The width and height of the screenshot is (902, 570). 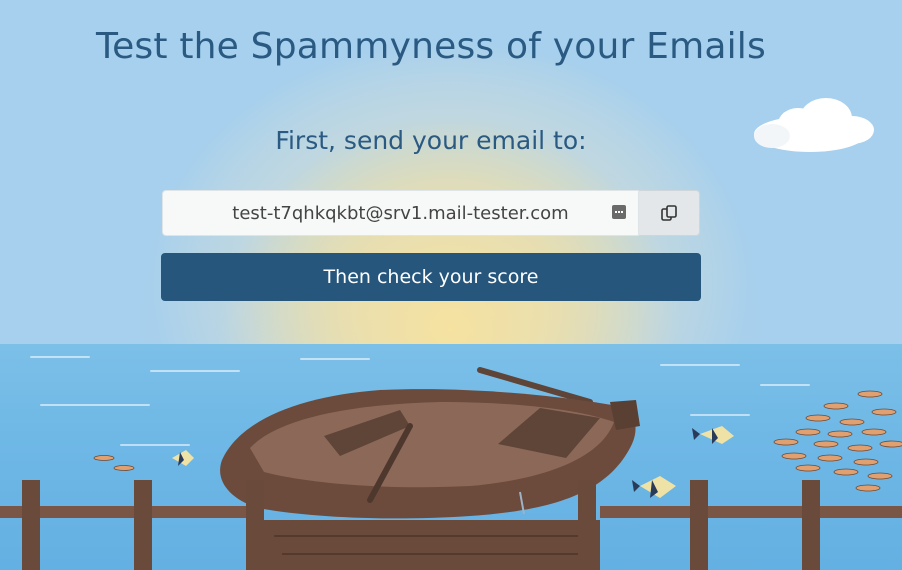 I want to click on email-address-group: test-t7qhkqkbt@srv1.mail-tester.com, so click(x=431, y=213).